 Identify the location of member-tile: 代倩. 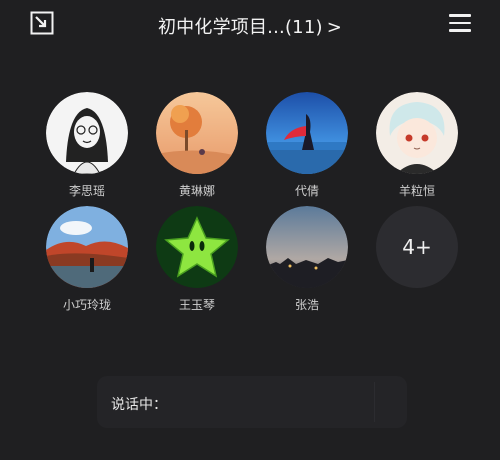
(307, 145).